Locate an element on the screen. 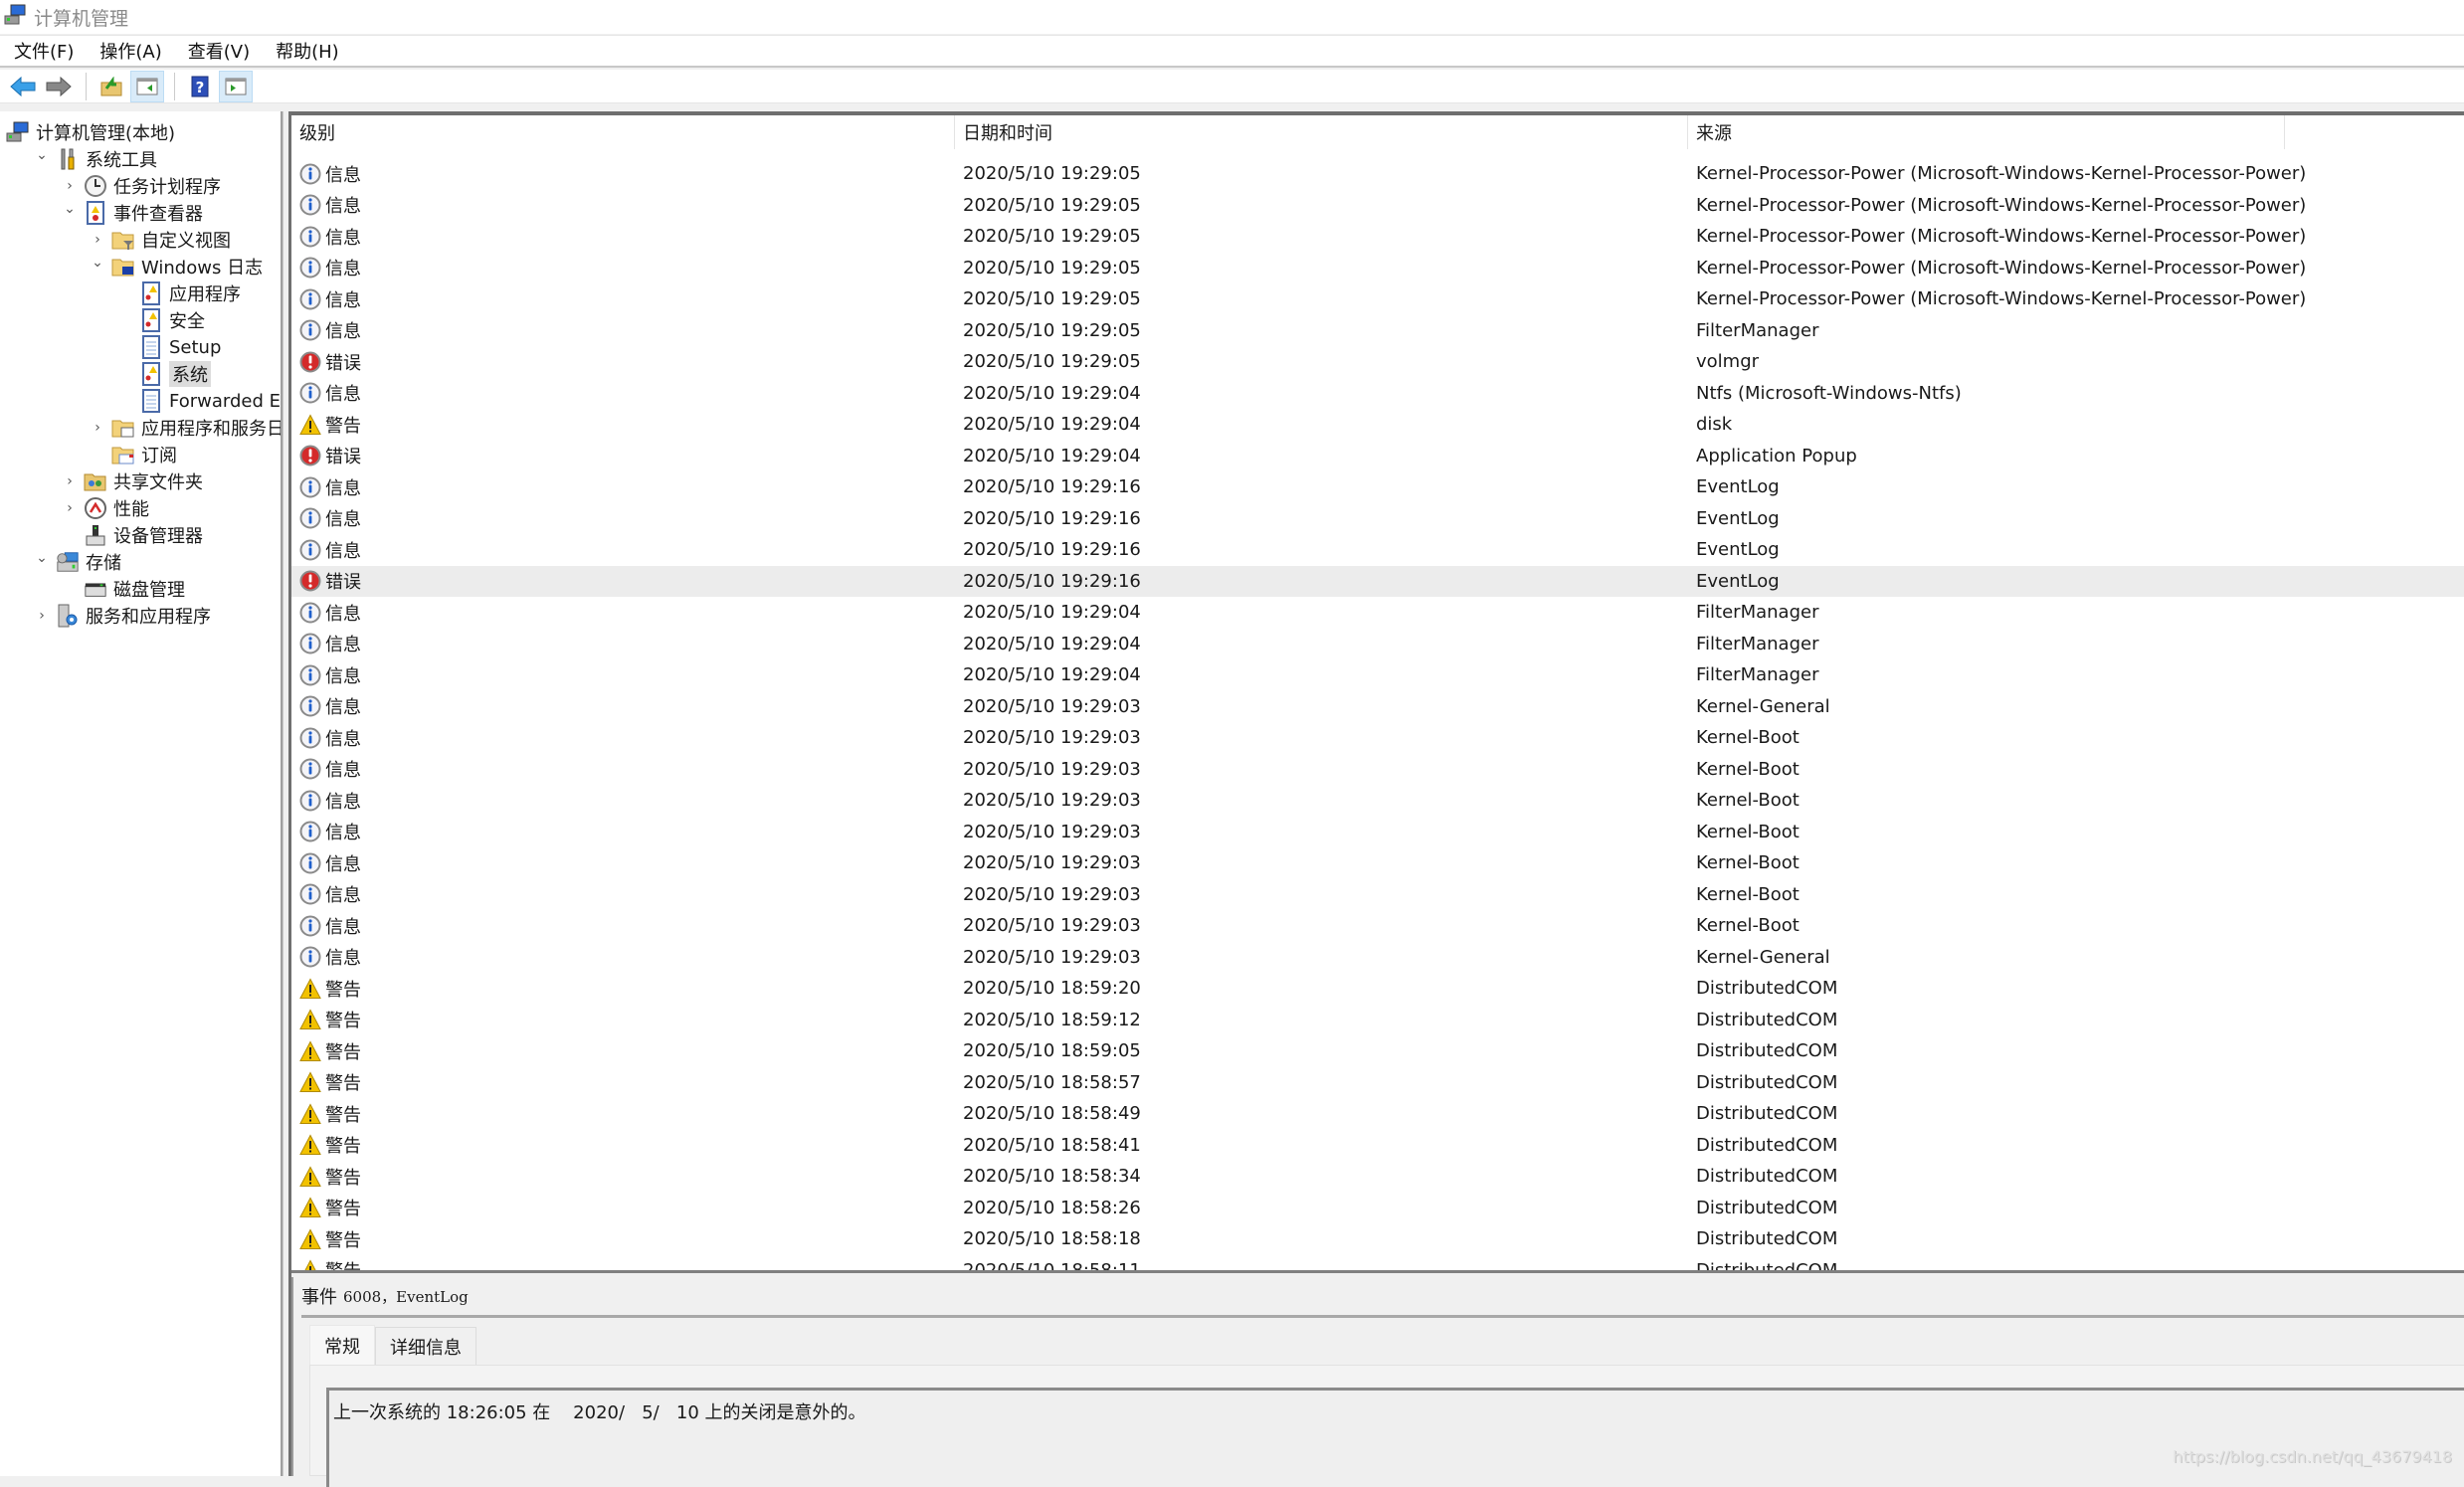  menu-view: 查看(V) is located at coordinates (219, 51).